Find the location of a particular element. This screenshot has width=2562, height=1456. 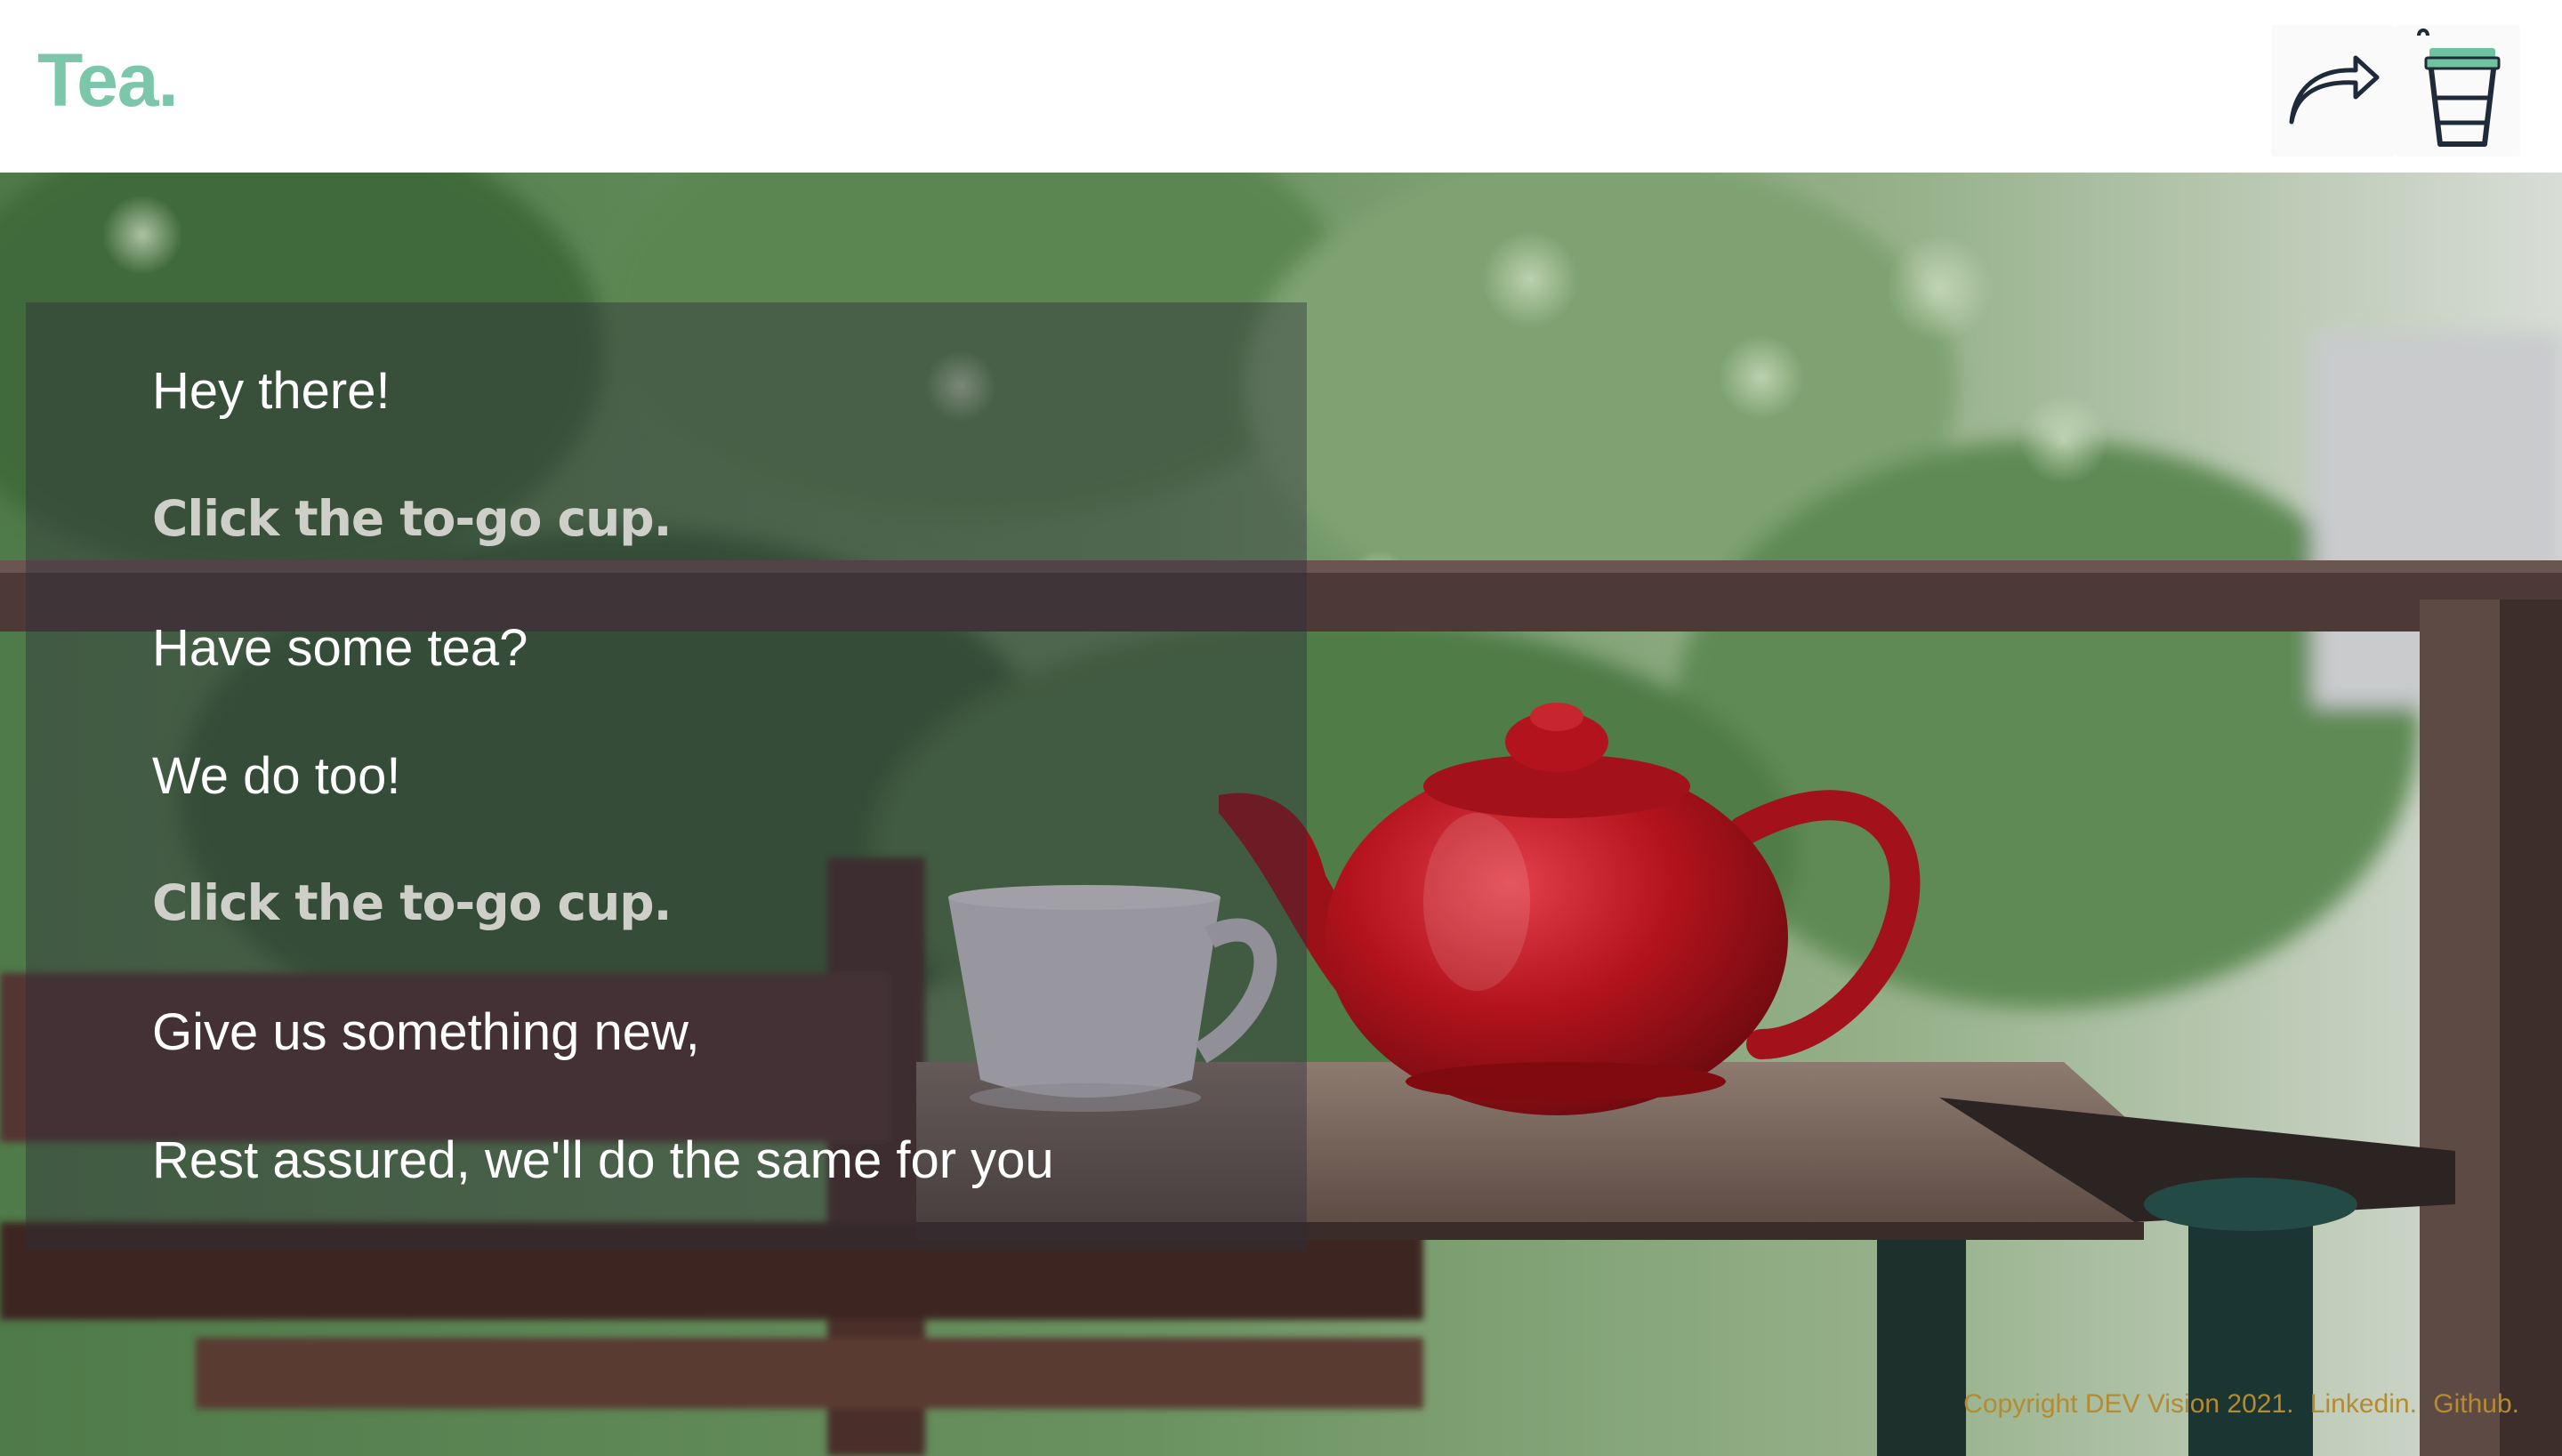

github-link: Github. is located at coordinates (2476, 1404).